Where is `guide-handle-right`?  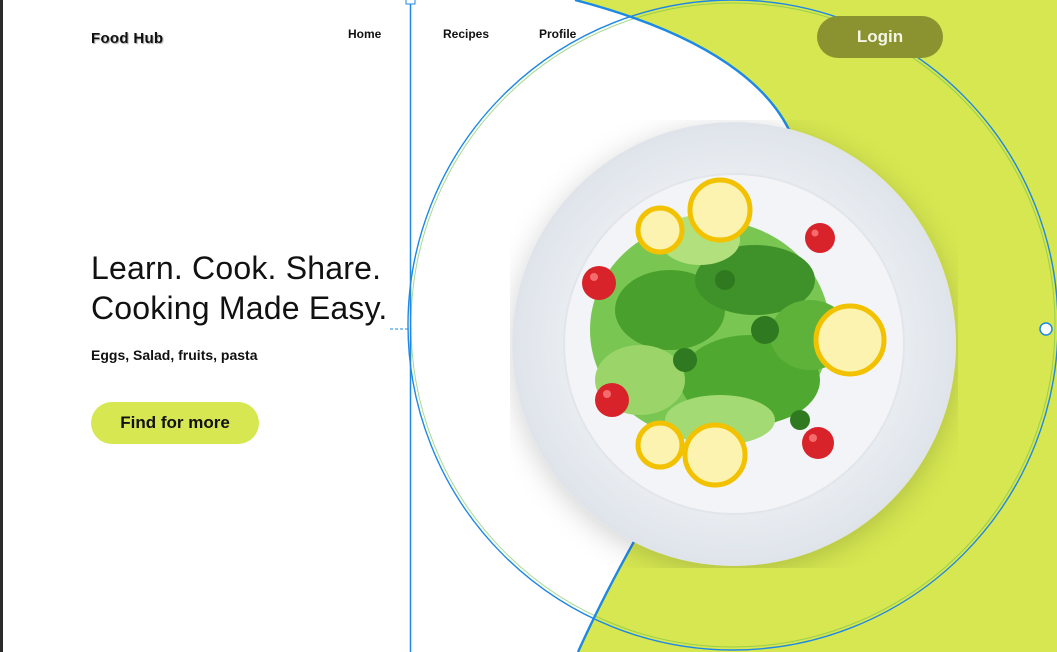 guide-handle-right is located at coordinates (1046, 329).